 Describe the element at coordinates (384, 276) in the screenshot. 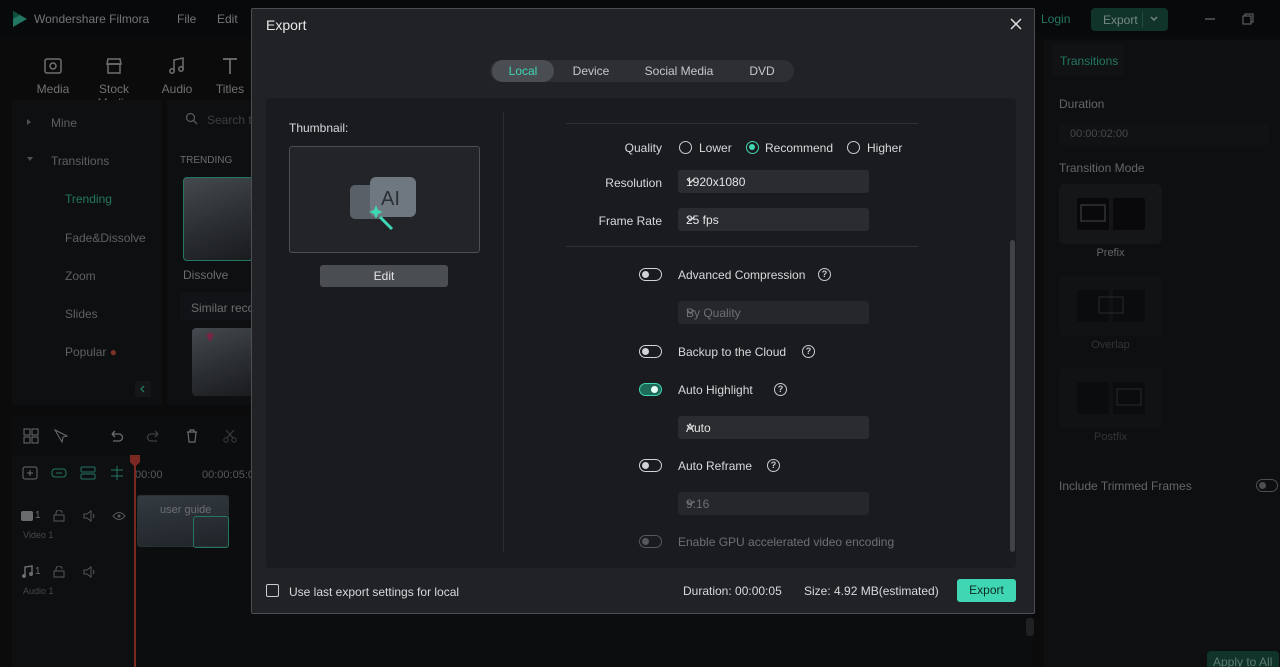

I see `thumbnail-edit-button: Edit` at that location.